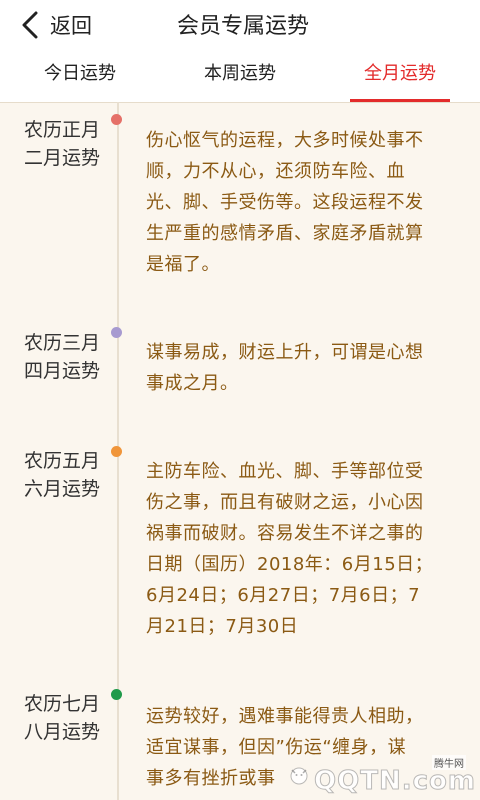 The width and height of the screenshot is (480, 800). What do you see at coordinates (276, 747) in the screenshot?
I see `fortune-line: 适宜谋事，但因”伤运“缠身，谋` at bounding box center [276, 747].